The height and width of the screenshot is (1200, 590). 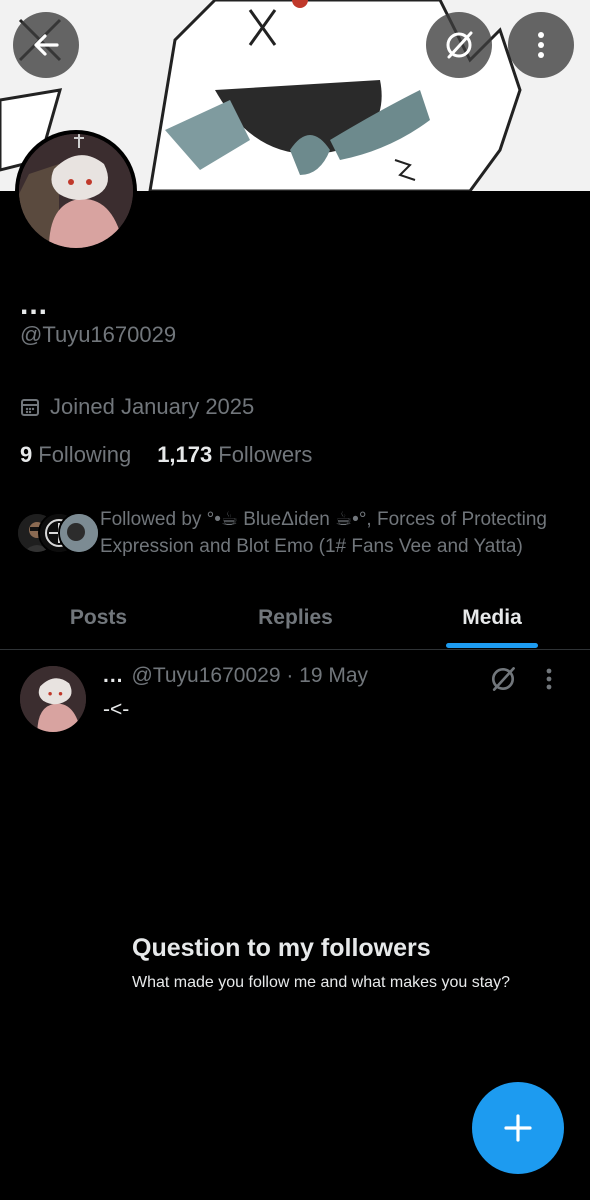 What do you see at coordinates (26, 454) in the screenshot?
I see `following-count: 9` at bounding box center [26, 454].